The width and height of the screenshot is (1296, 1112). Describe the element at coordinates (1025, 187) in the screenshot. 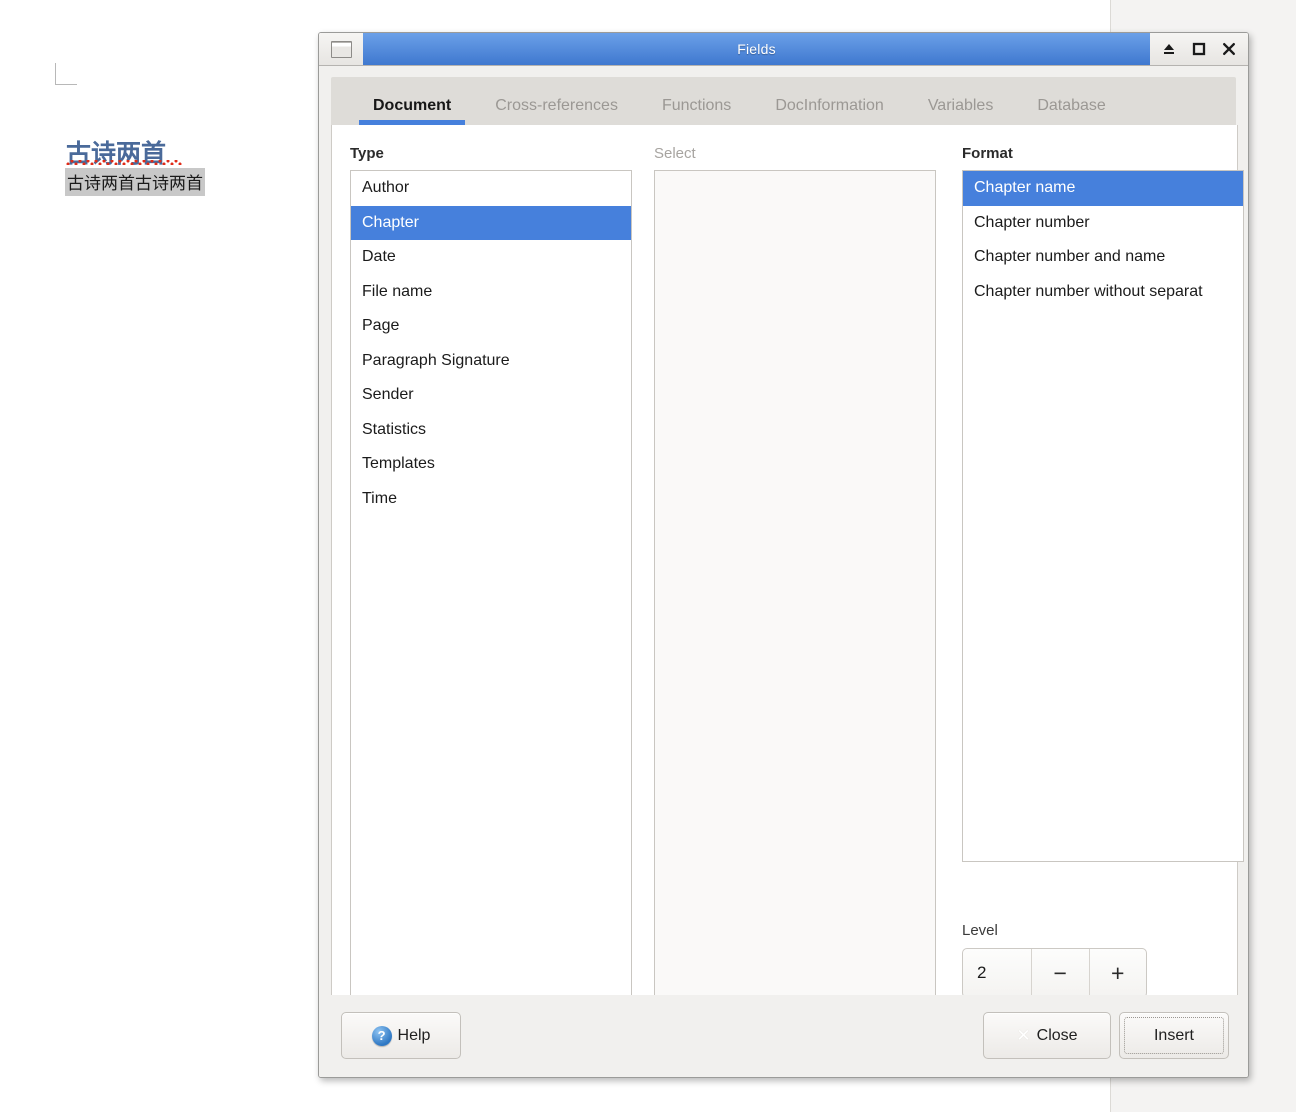

I see `format-list-item-label: Chapter name` at that location.